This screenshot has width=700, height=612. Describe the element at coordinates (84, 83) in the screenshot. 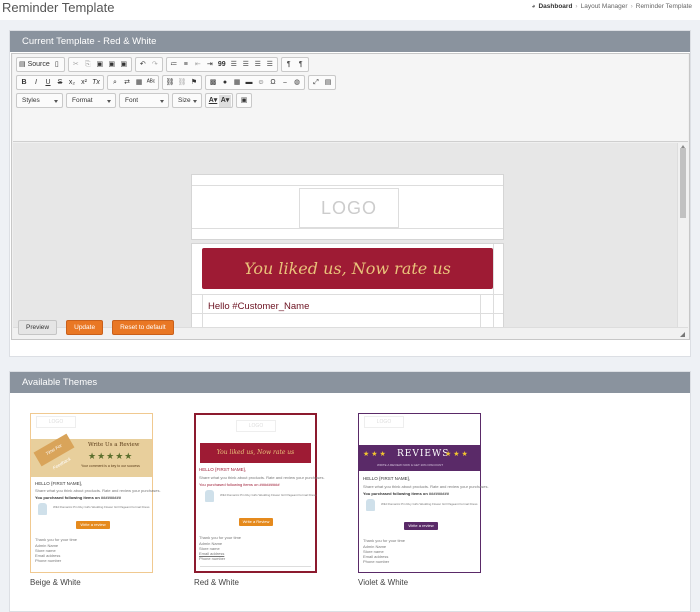

I see `superscript-button: x²` at that location.